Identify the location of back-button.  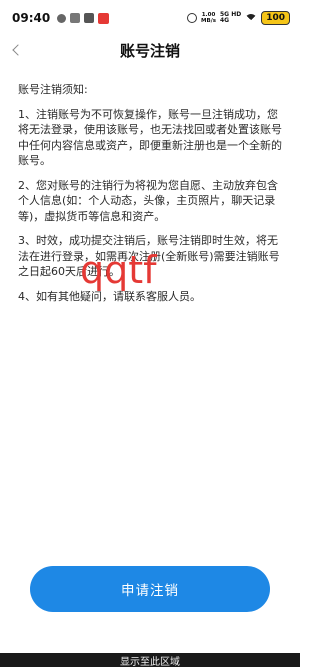
(16, 50).